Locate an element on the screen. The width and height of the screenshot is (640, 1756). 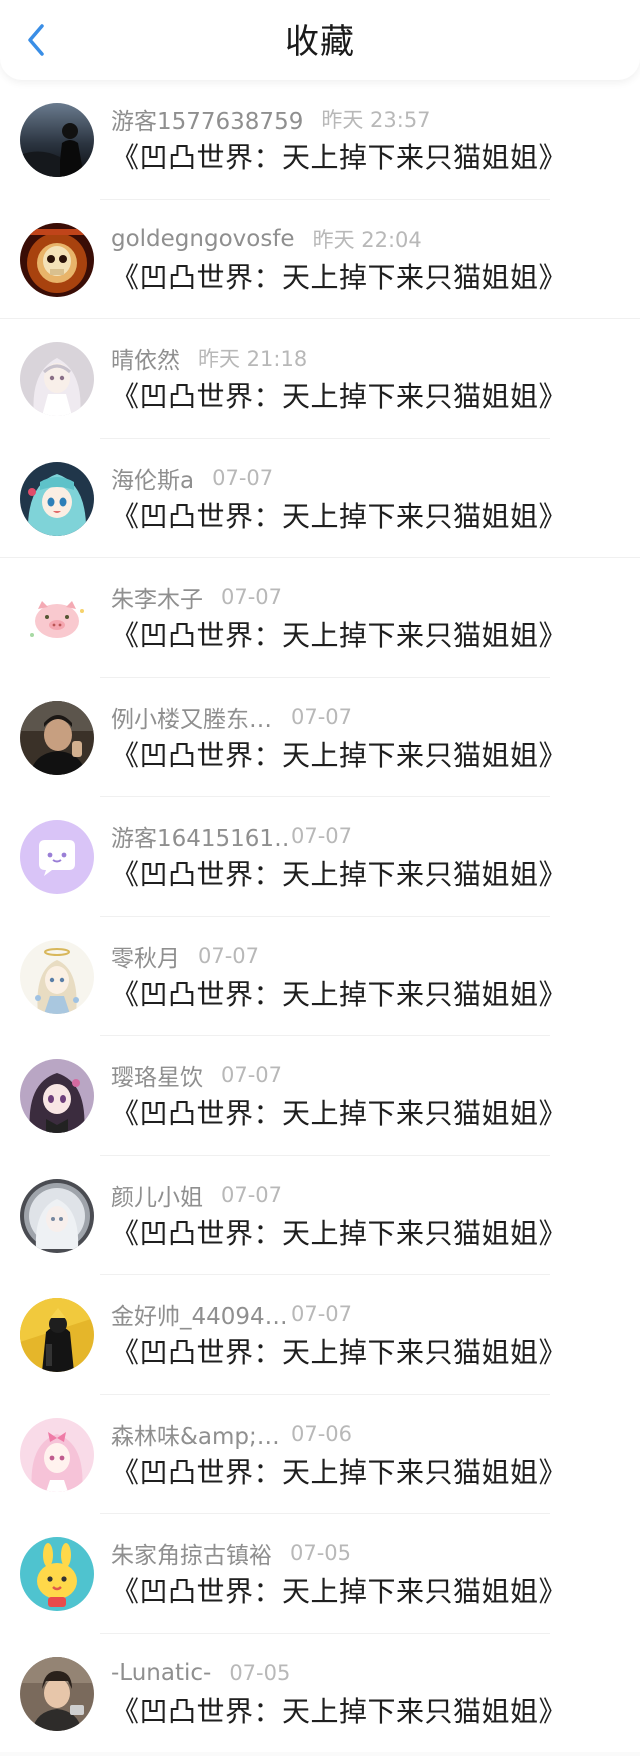
timestamp: 昨天 21:18 is located at coordinates (253, 359).